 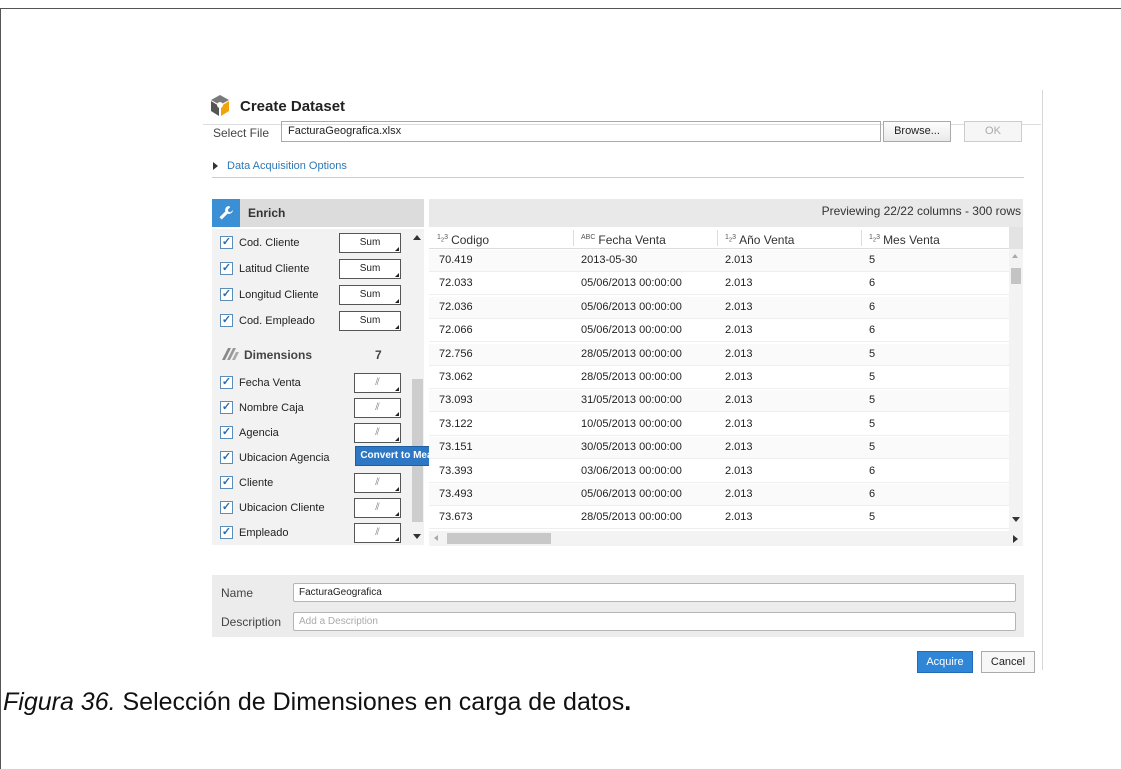 What do you see at coordinates (726, 538) in the screenshot?
I see `grid-horizontal-scrollbar` at bounding box center [726, 538].